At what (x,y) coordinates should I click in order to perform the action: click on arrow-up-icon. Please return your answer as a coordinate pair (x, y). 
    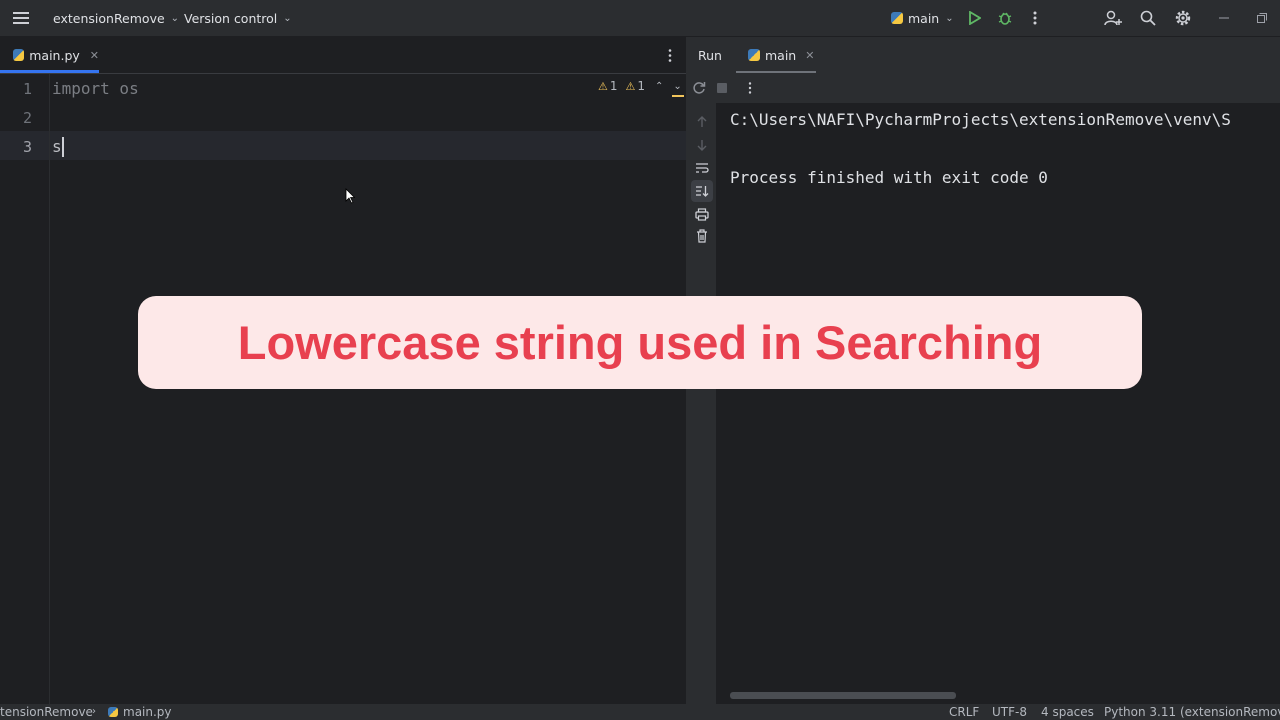
    Looking at the image, I should click on (702, 122).